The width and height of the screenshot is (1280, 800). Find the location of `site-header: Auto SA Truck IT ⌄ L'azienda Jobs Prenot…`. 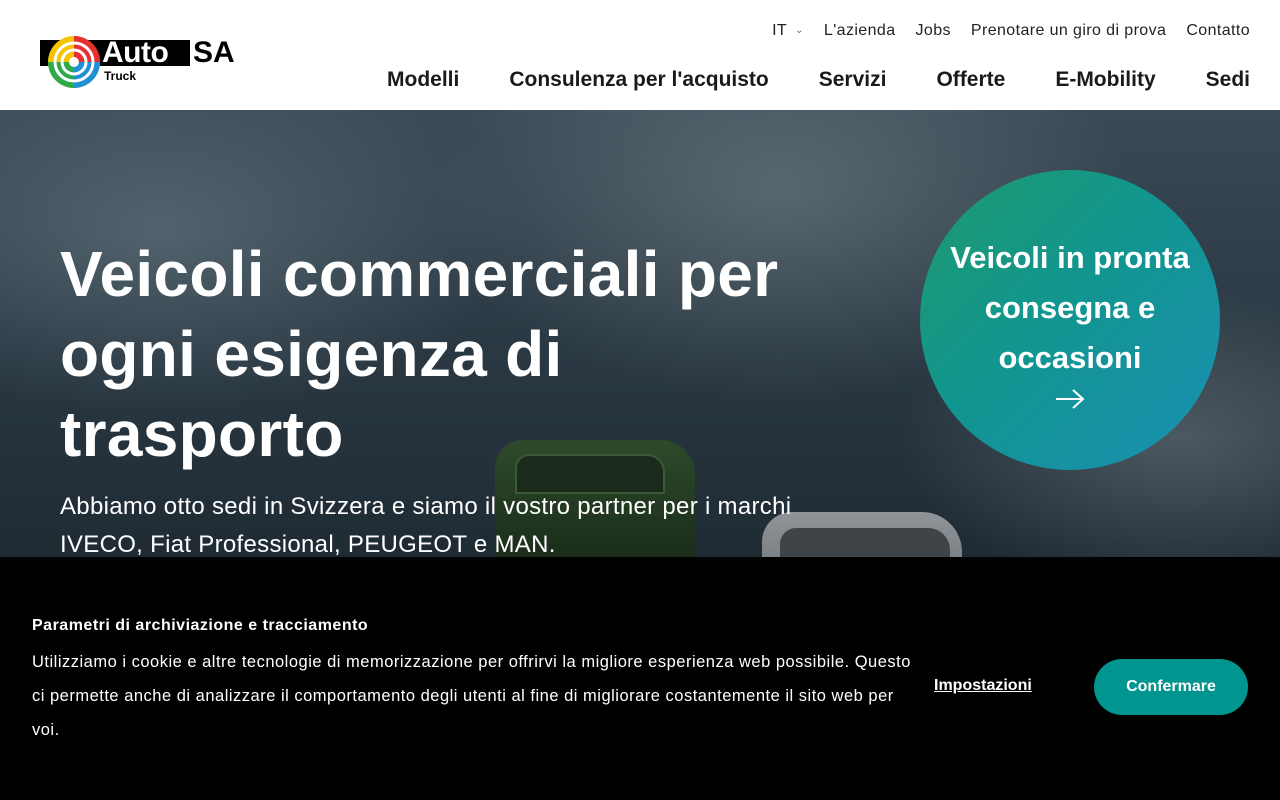

site-header: Auto SA Truck IT ⌄ L'azienda Jobs Prenot… is located at coordinates (640, 55).